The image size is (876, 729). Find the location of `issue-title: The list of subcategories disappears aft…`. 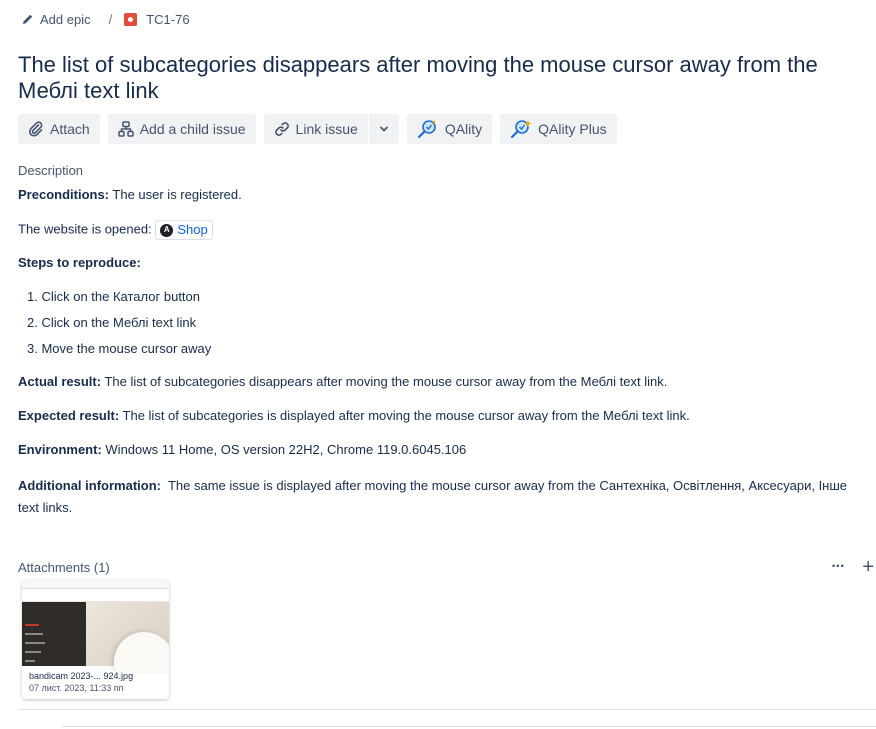

issue-title: The list of subcategories disappears aft… is located at coordinates (438, 78).